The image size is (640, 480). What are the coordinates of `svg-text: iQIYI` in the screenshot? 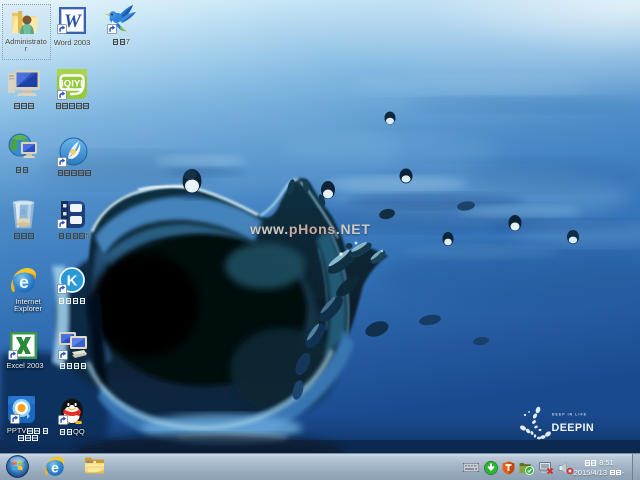 It's located at (72, 84).